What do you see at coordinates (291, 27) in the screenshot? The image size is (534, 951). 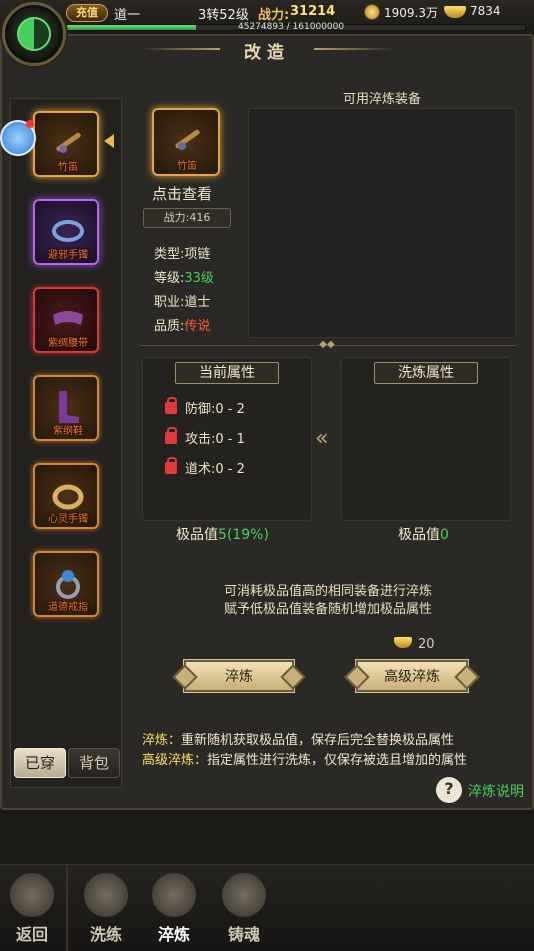 I see `exp-text: 45274893 / 161000000` at bounding box center [291, 27].